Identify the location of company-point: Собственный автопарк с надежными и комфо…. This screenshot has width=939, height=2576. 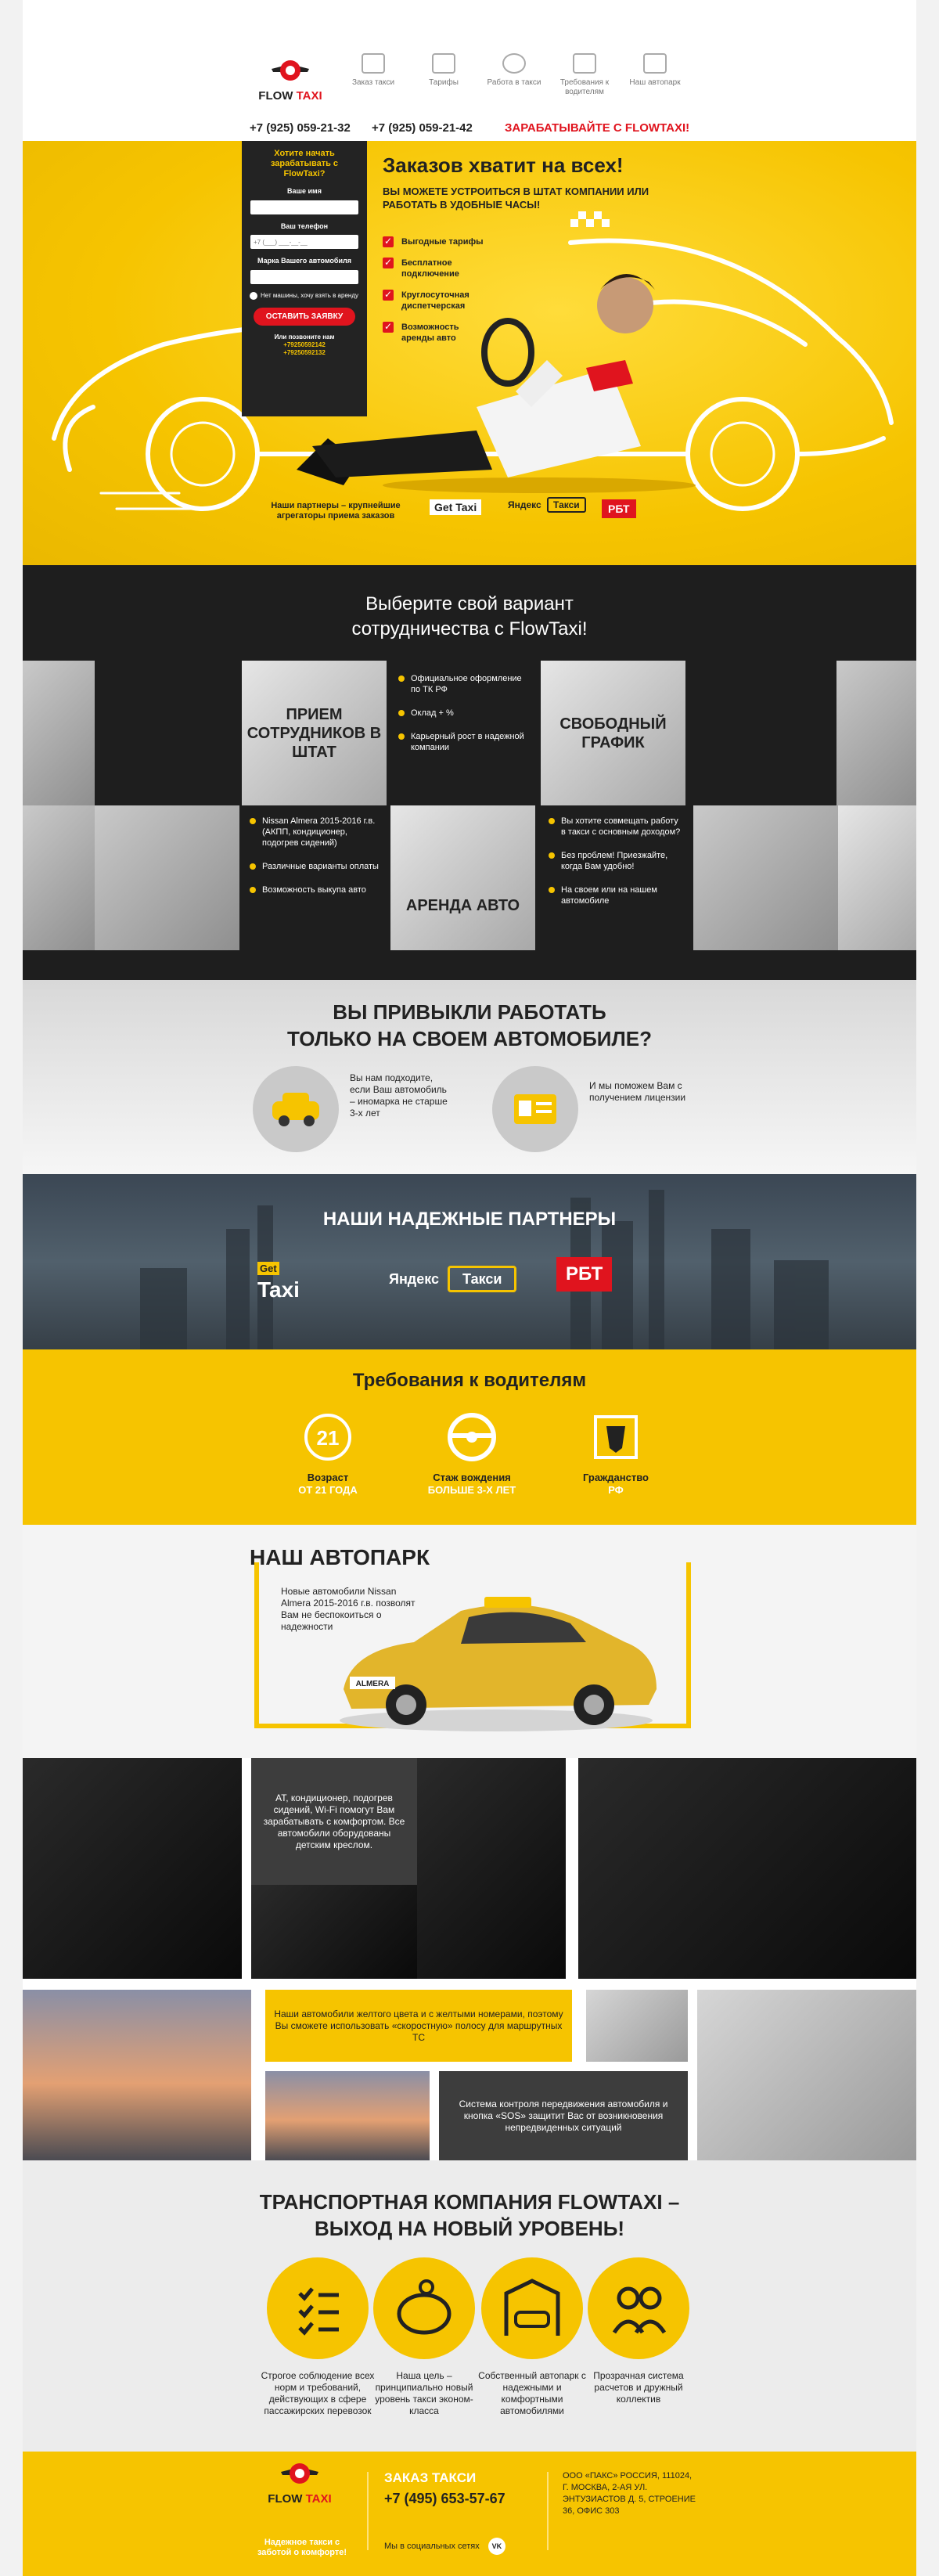
(532, 2393).